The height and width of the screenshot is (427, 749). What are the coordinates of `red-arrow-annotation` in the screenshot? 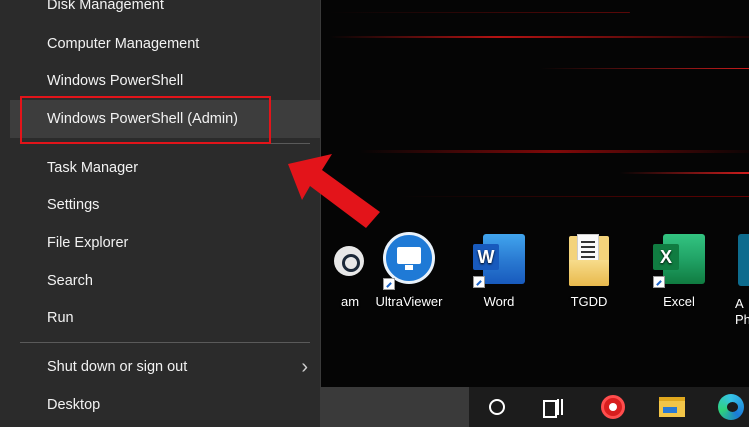 It's located at (334, 191).